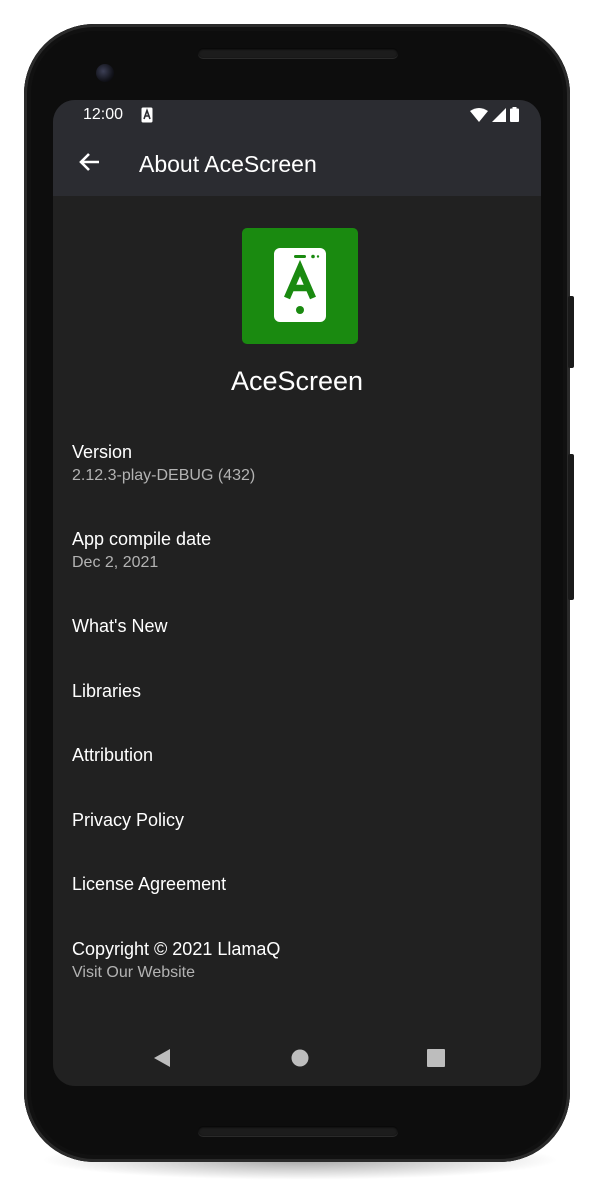 Image resolution: width=600 pixels, height=1189 pixels. What do you see at coordinates (228, 164) in the screenshot?
I see `page-title: About AceScreen` at bounding box center [228, 164].